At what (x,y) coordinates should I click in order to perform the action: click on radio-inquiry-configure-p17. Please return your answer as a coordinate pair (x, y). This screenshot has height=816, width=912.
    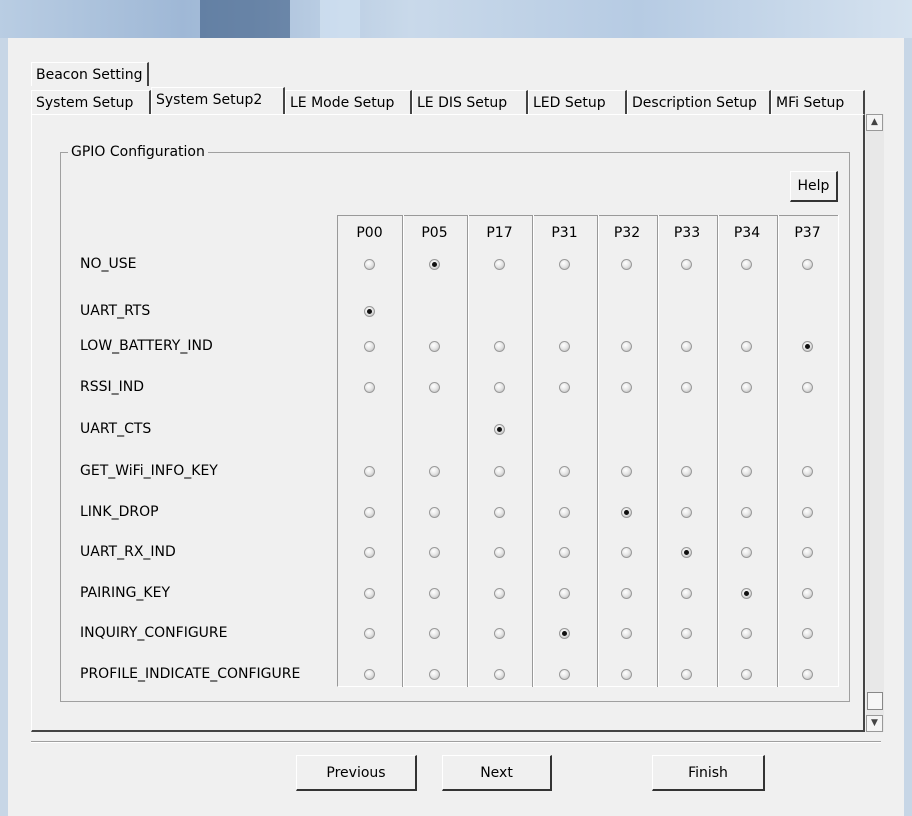
    Looking at the image, I should click on (499, 633).